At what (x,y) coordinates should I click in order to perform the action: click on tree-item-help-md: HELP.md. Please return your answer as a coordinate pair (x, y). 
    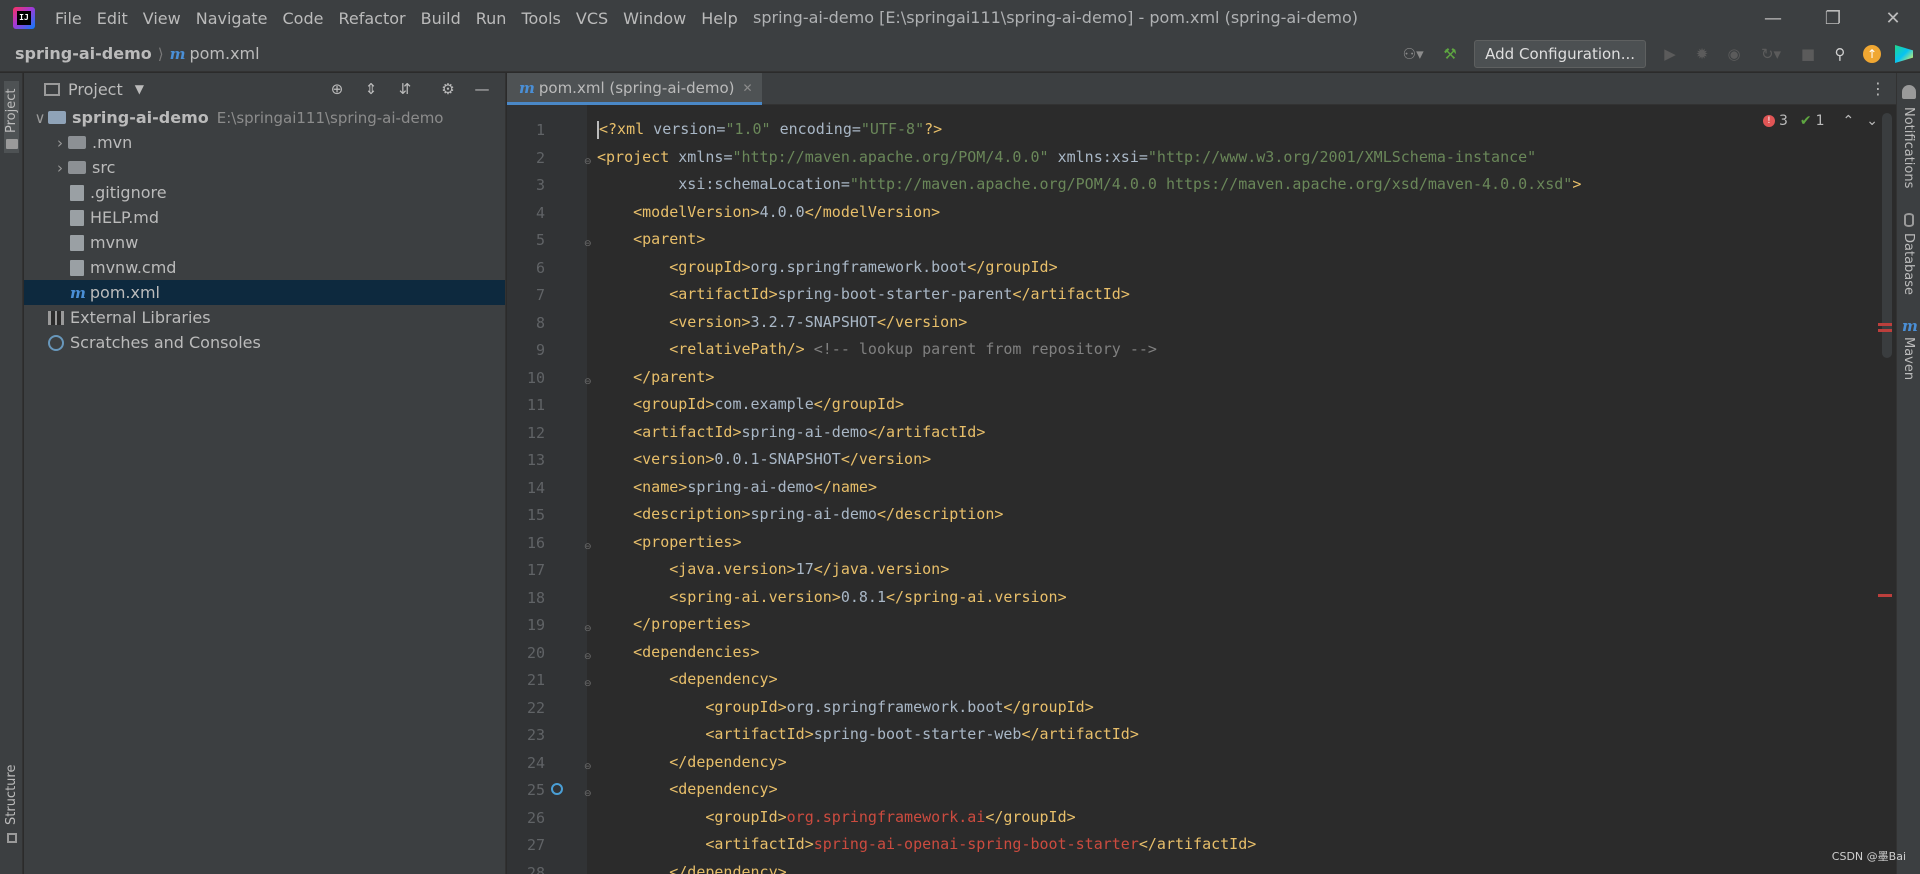
    Looking at the image, I should click on (264, 217).